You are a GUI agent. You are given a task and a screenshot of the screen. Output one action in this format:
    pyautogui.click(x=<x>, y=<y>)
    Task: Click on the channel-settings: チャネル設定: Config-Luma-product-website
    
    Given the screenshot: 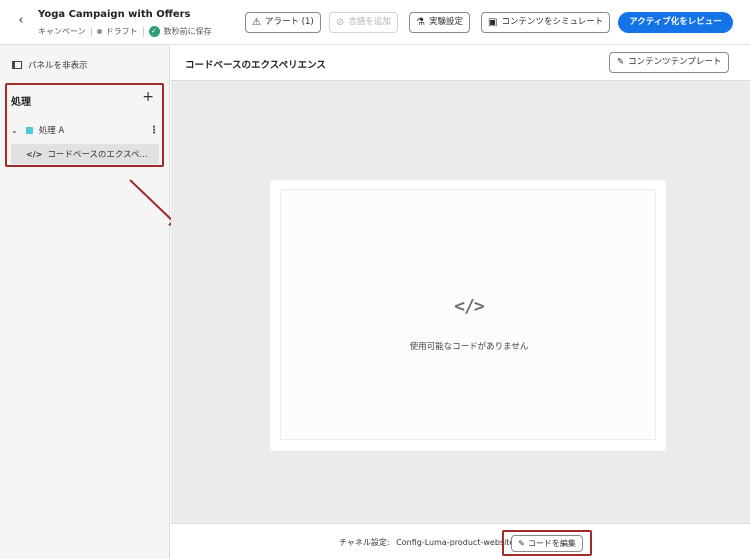 What is the action you would take?
    pyautogui.click(x=426, y=542)
    